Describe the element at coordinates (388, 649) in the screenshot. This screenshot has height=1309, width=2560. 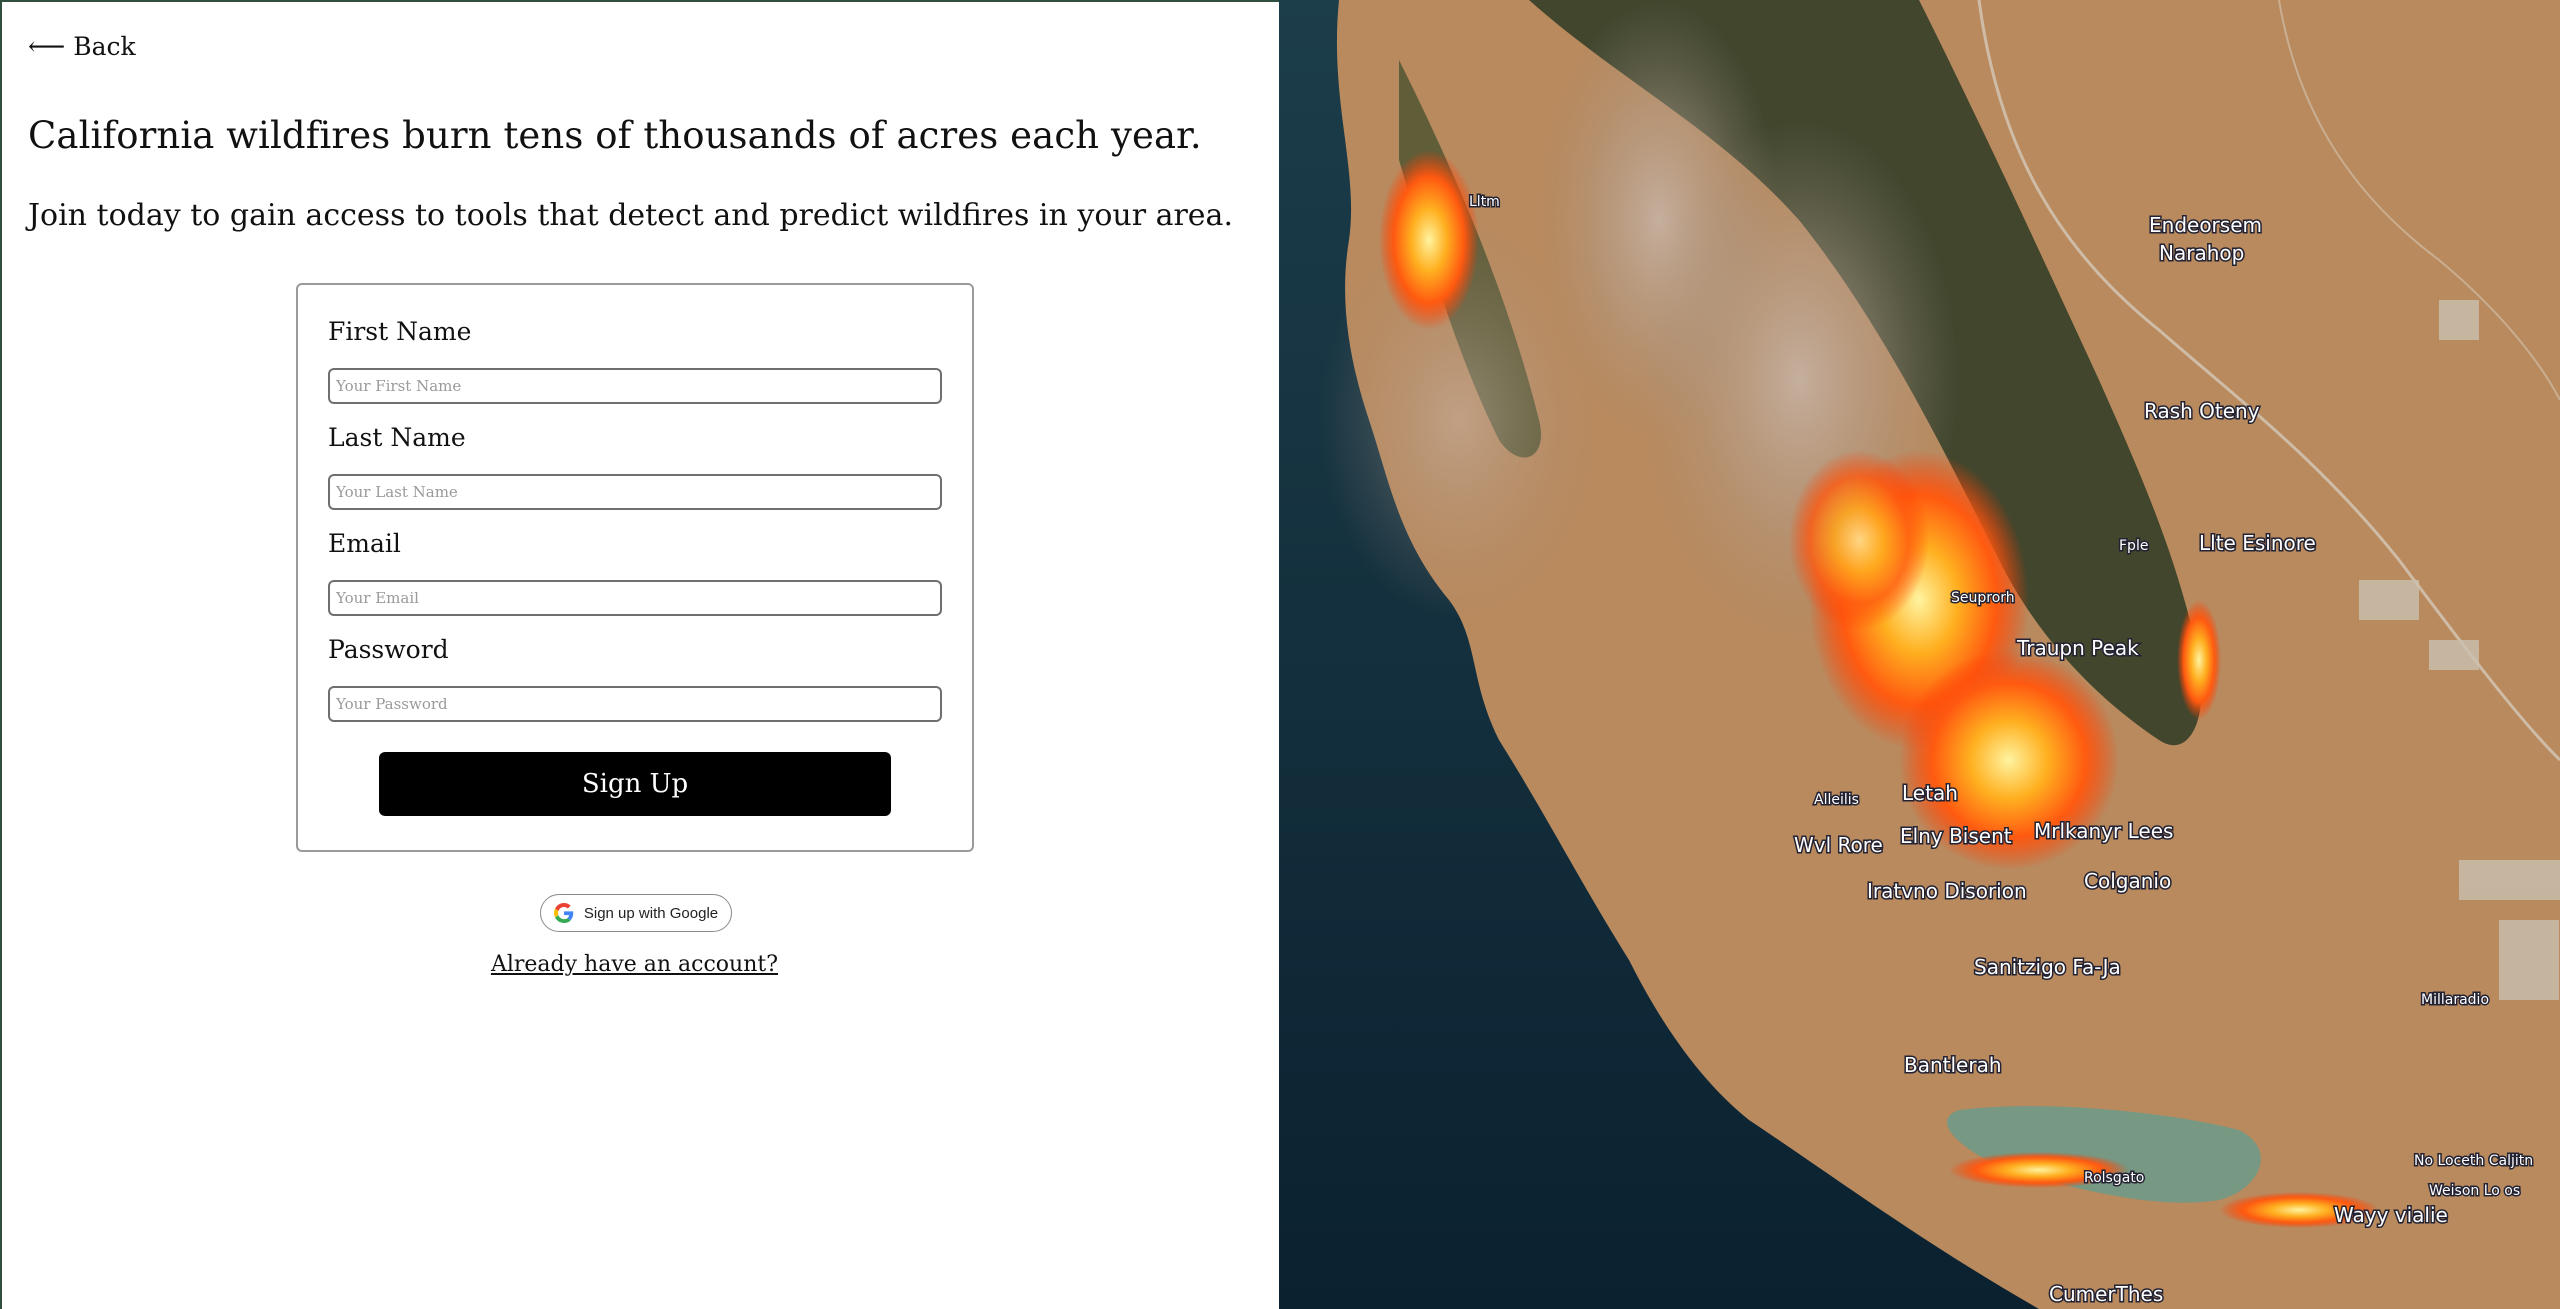
I see `password-label: Password` at that location.